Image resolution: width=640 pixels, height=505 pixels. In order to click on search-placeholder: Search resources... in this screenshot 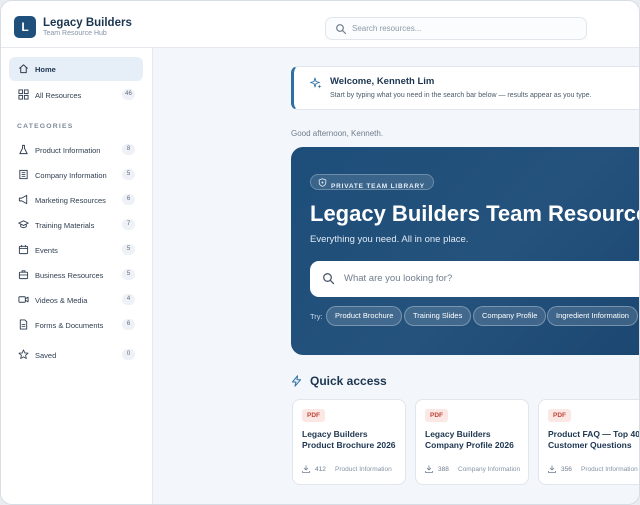, I will do `click(387, 28)`.